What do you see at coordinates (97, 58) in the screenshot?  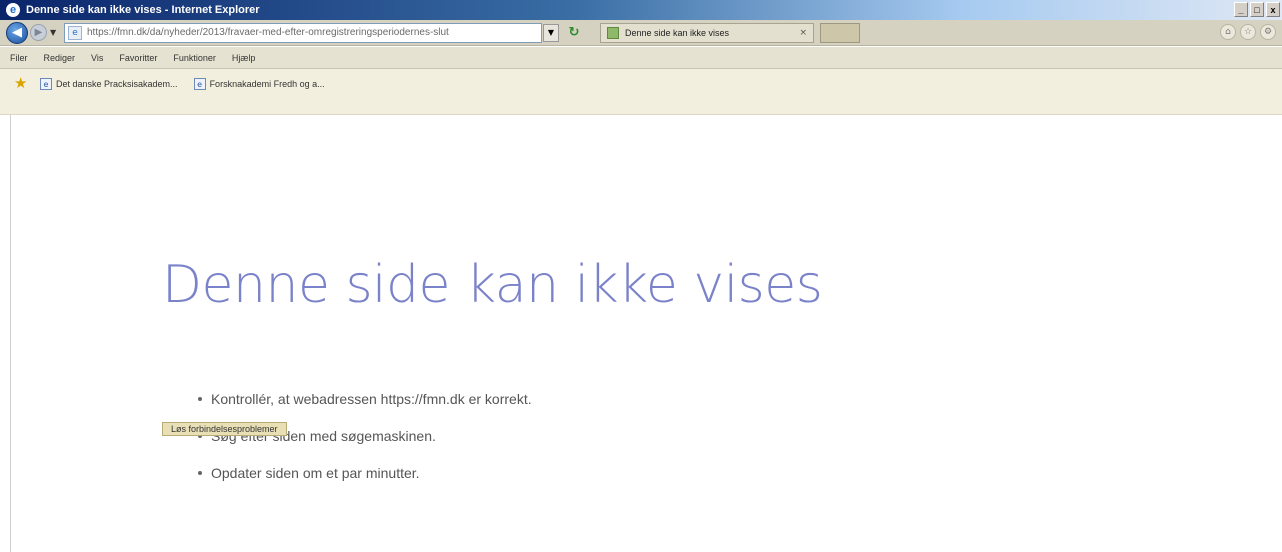 I see `menu-view: Vis` at bounding box center [97, 58].